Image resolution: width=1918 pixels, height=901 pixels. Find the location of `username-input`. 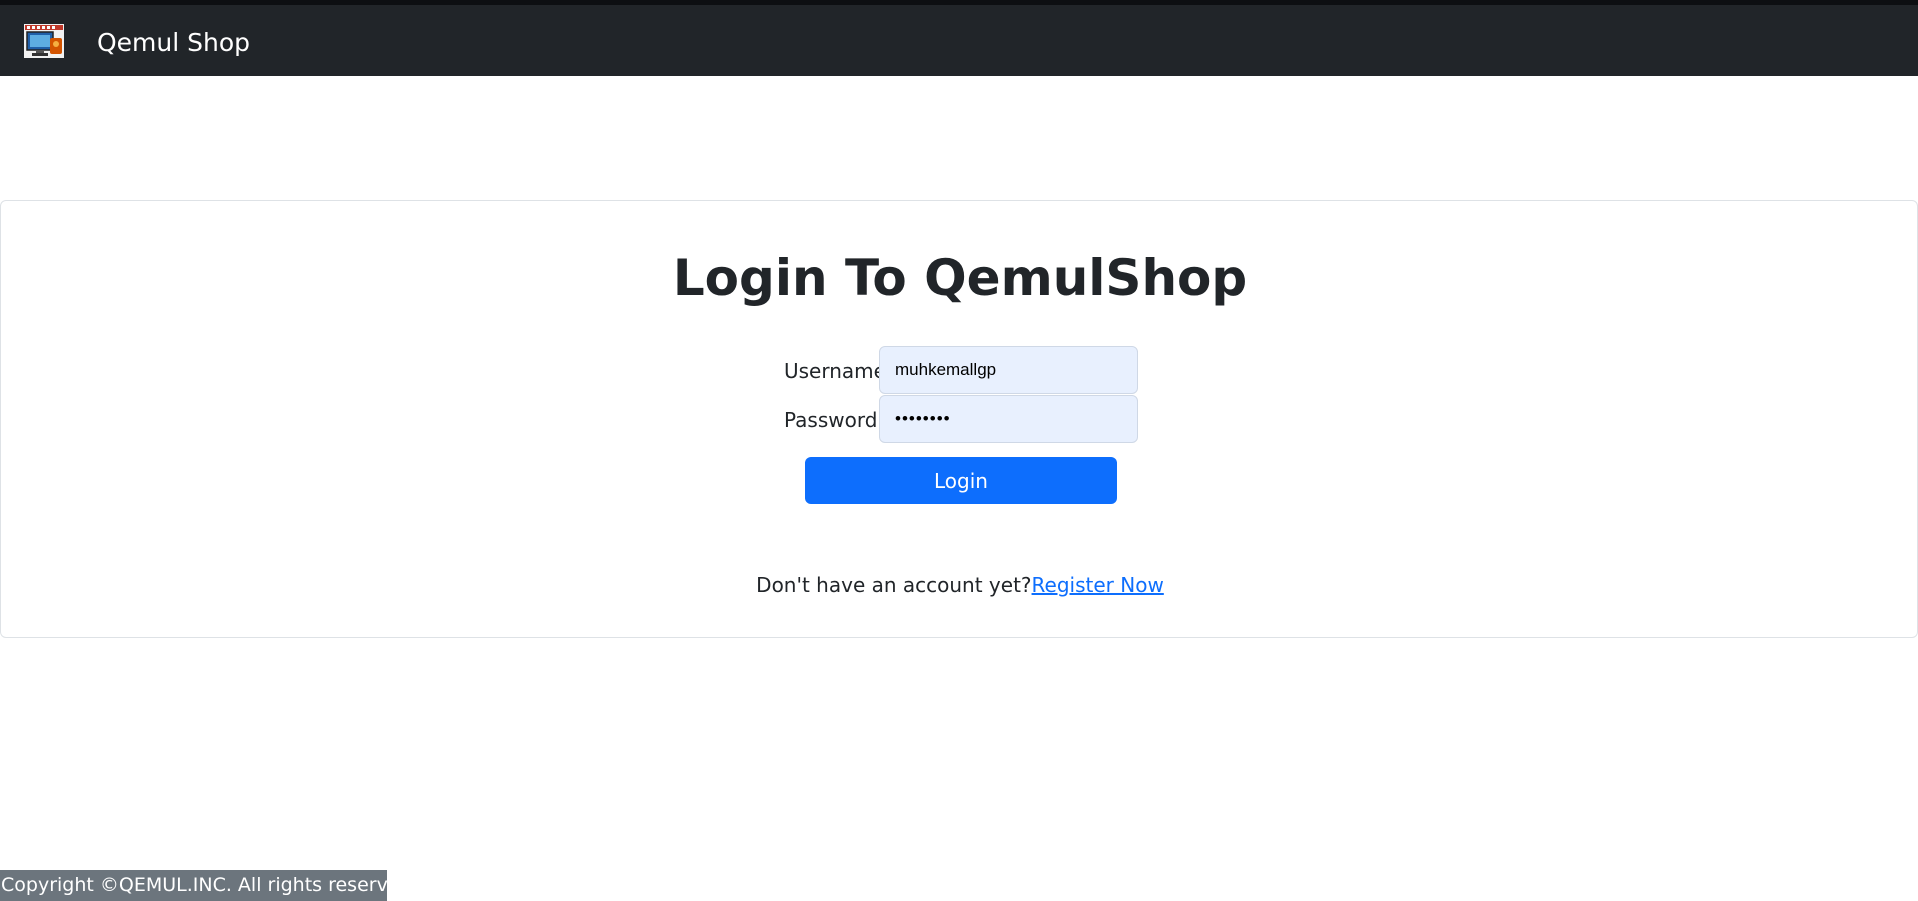

username-input is located at coordinates (1008, 370).